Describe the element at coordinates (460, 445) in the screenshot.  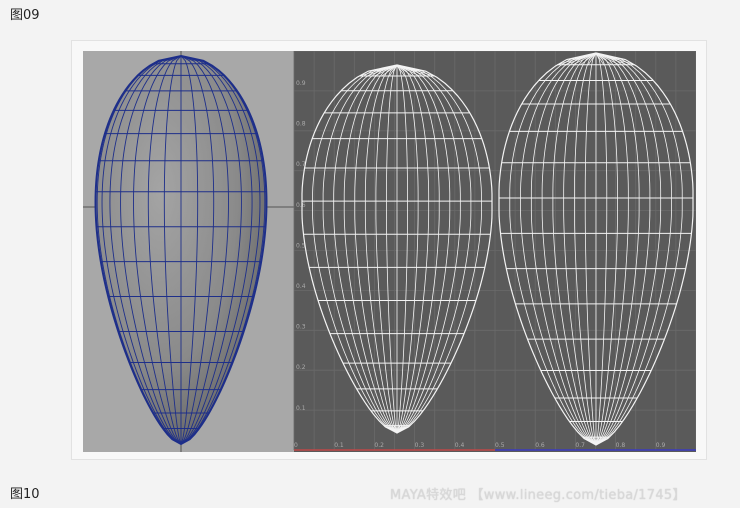
I see `uv-u-tick-label: 0.4` at that location.